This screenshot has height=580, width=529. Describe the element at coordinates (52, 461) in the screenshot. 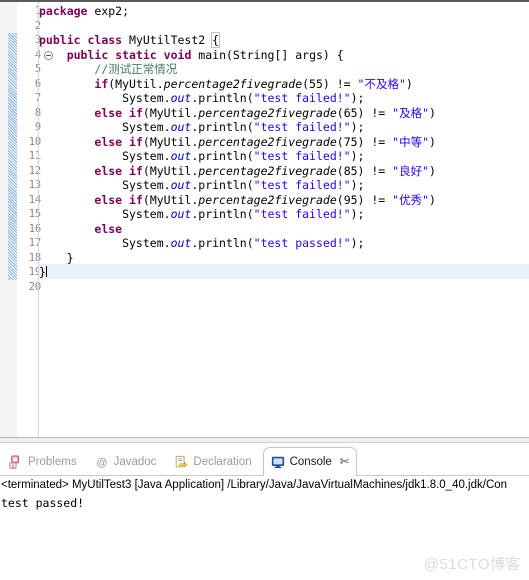

I see `tab-label: Problems` at that location.